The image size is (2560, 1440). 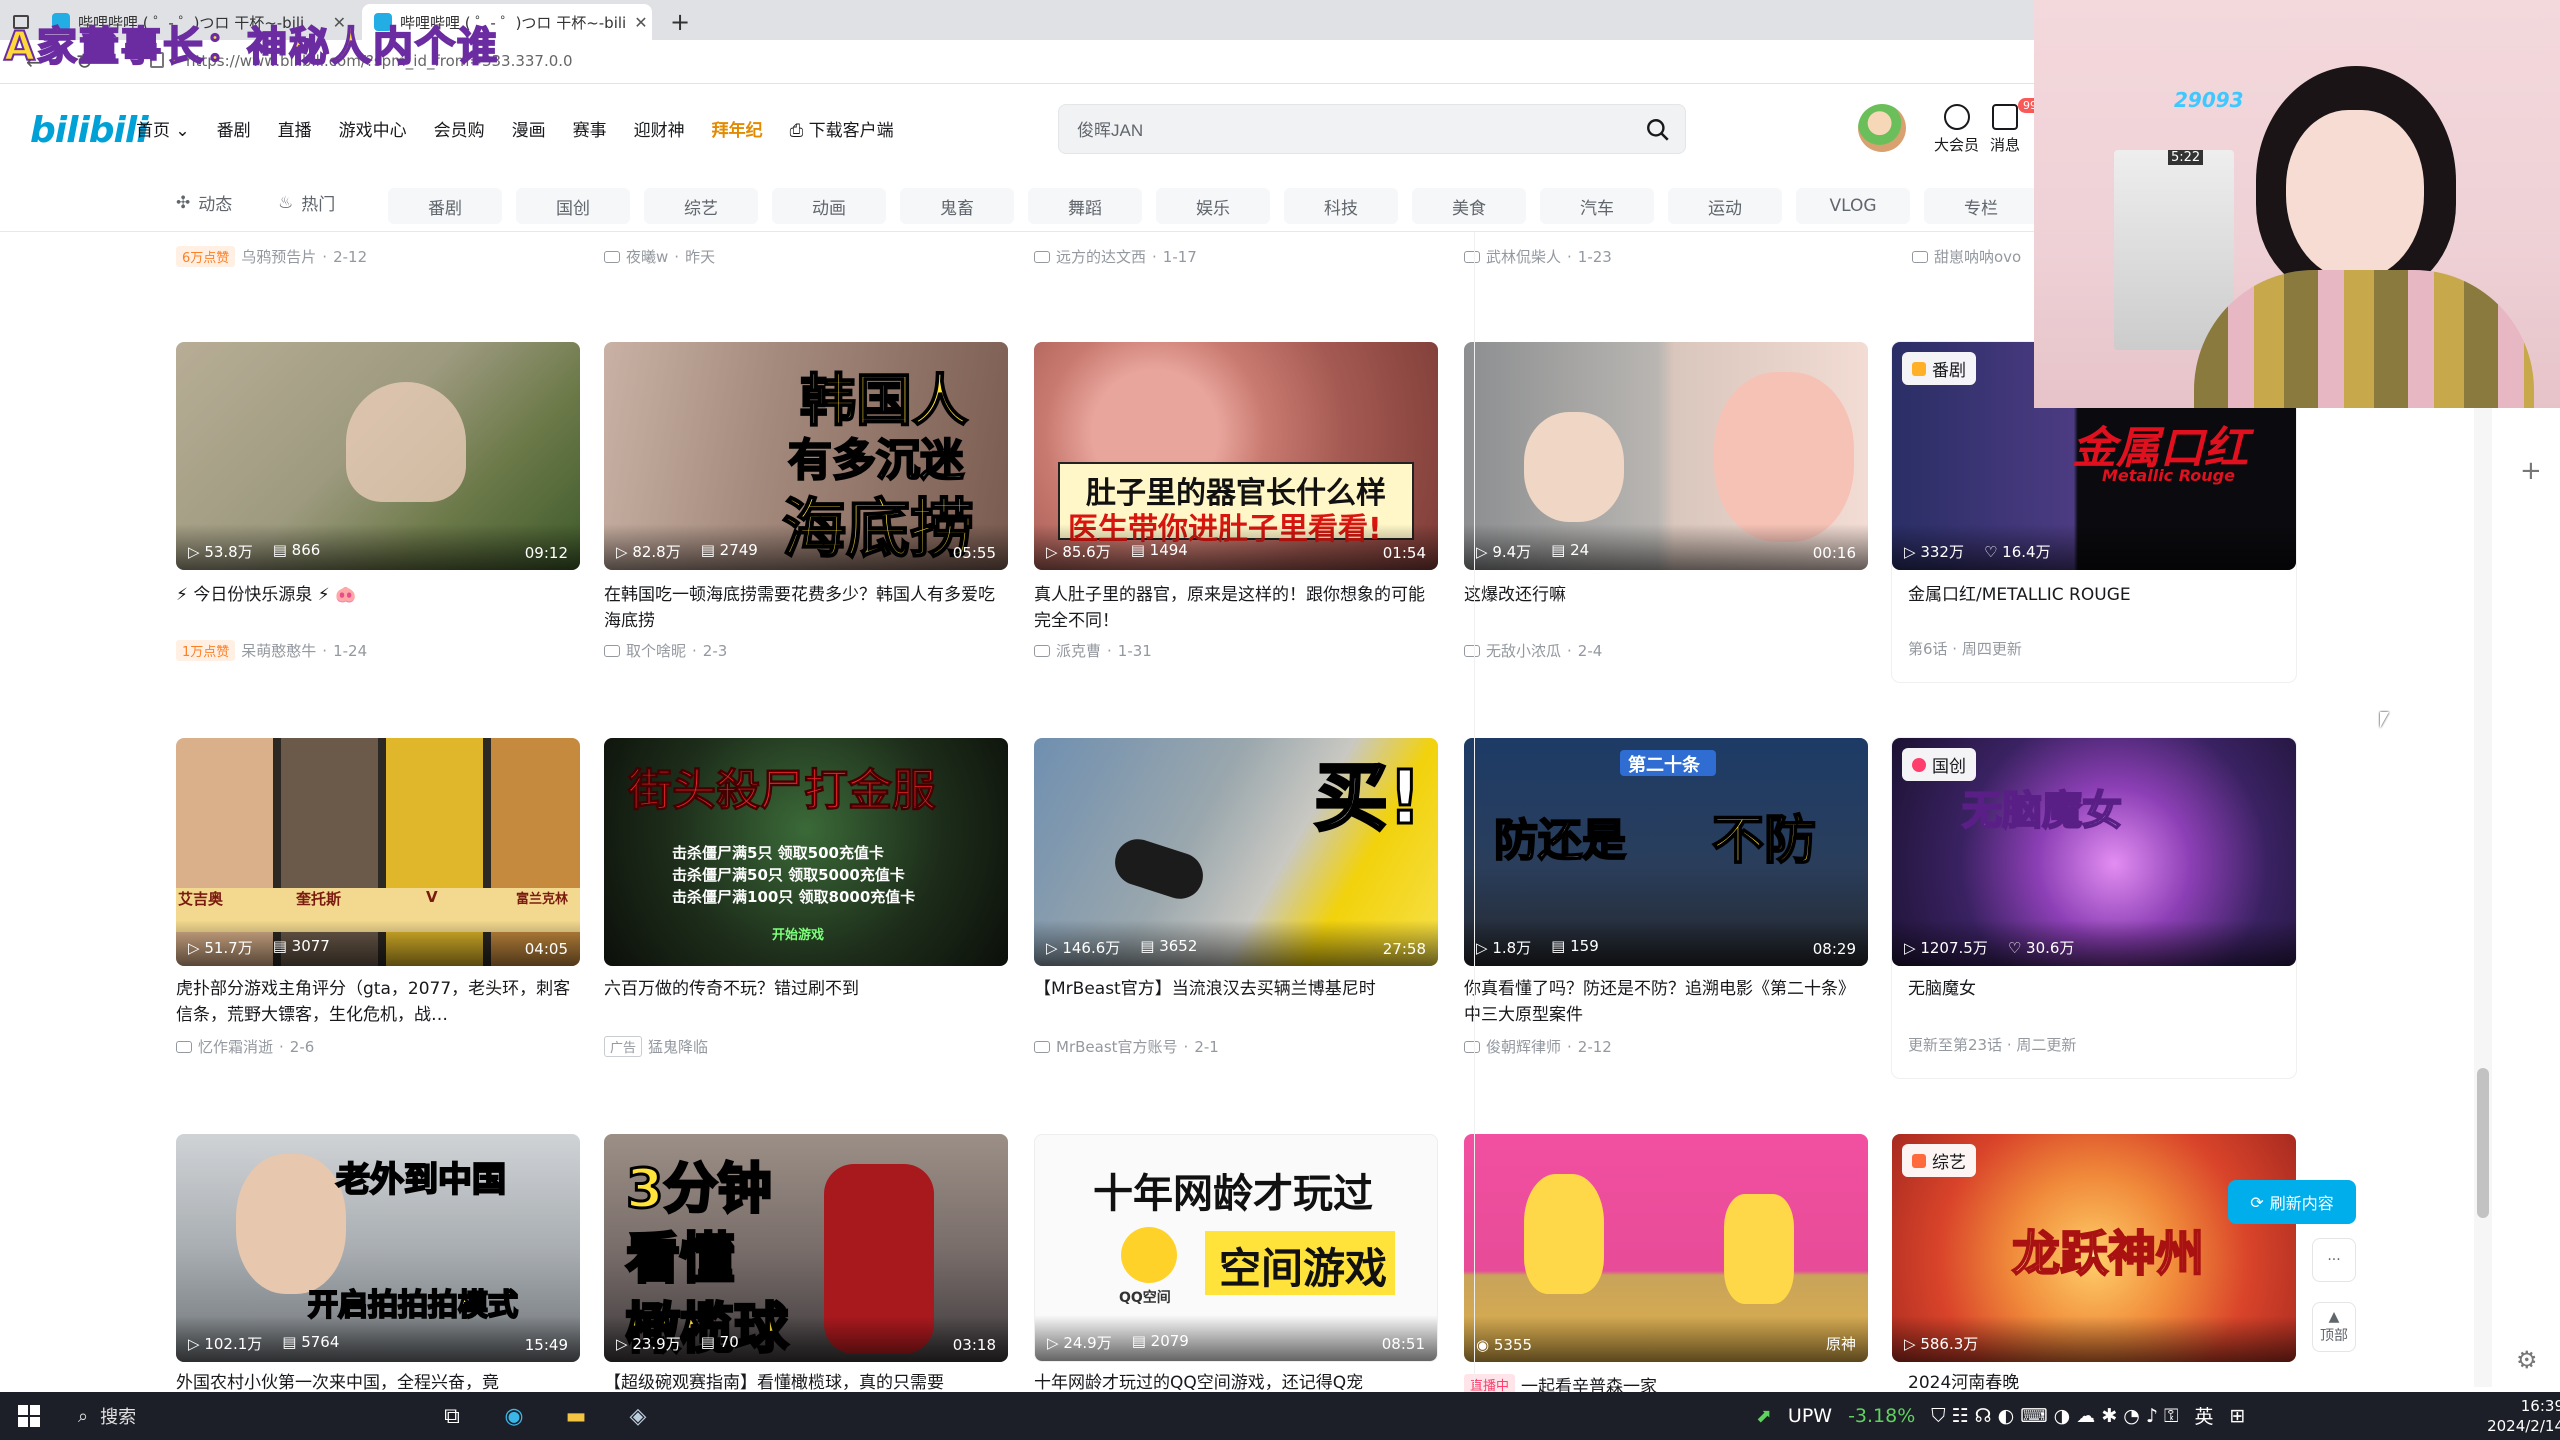 What do you see at coordinates (788, 875) in the screenshot?
I see `thumbnail-text: 击杀僵尸满50只 领取5000充值卡` at bounding box center [788, 875].